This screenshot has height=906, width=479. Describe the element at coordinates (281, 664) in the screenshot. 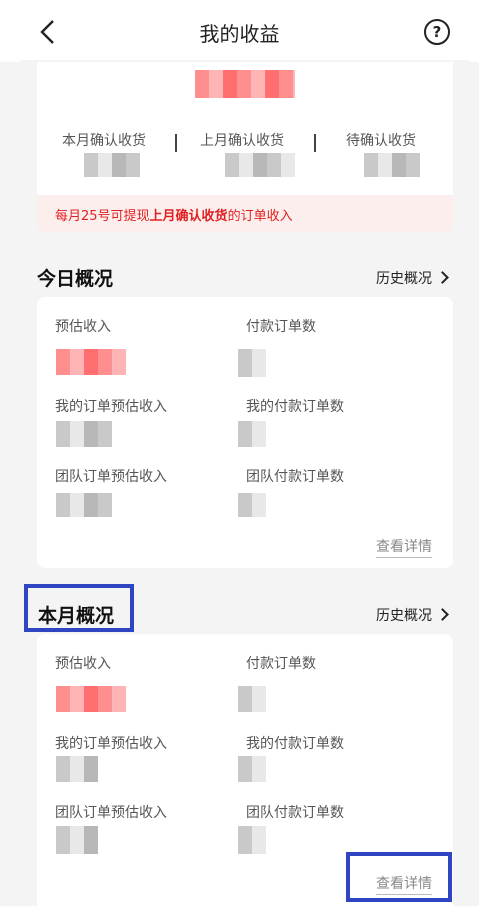

I see `month-paid-orders-label: 付款订单数` at that location.